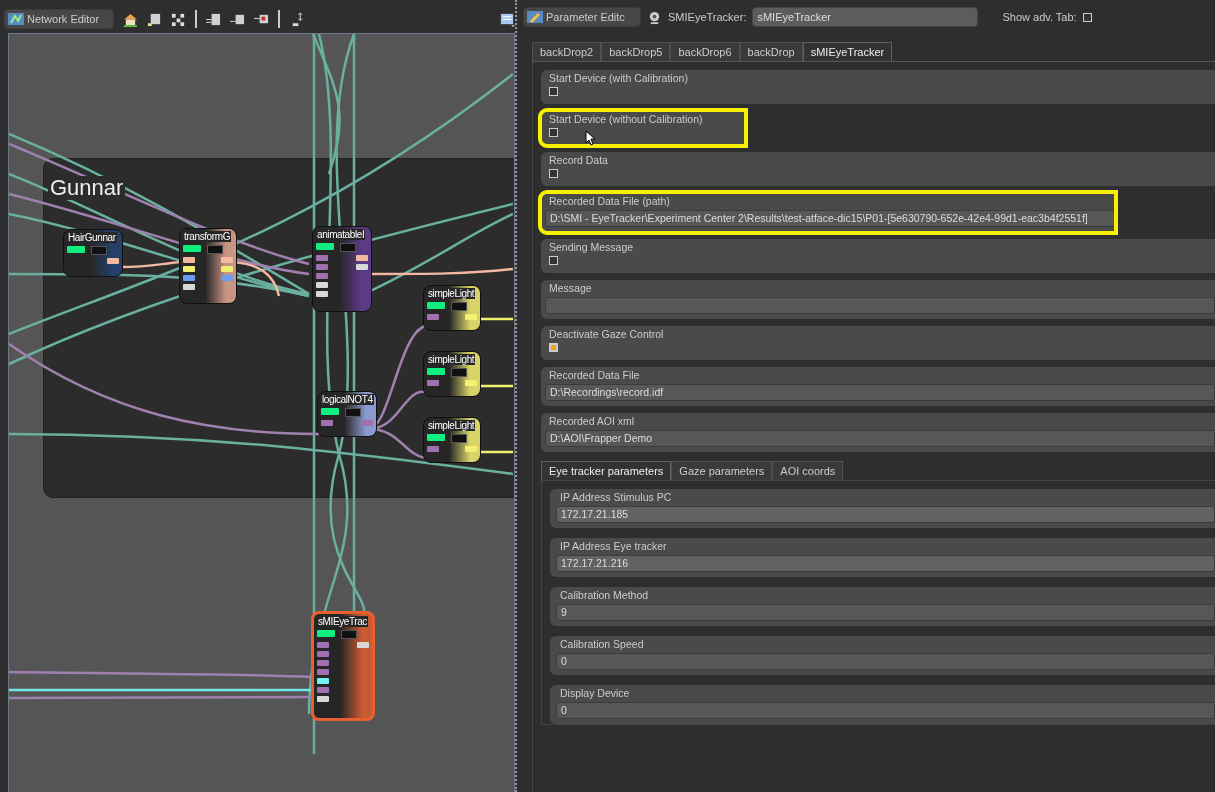  Describe the element at coordinates (591, 247) in the screenshot. I see `parameter-label: Sending Message` at that location.